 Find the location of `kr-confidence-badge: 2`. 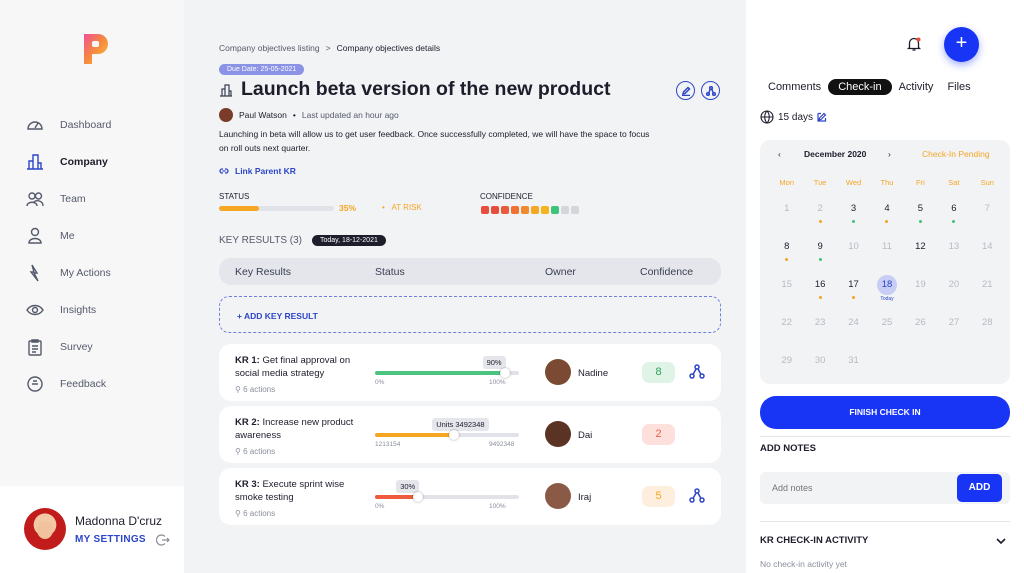

kr-confidence-badge: 2 is located at coordinates (658, 434).